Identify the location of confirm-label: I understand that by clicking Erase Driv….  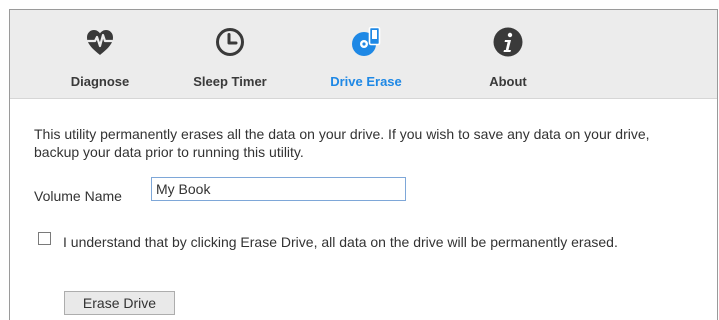
(340, 242).